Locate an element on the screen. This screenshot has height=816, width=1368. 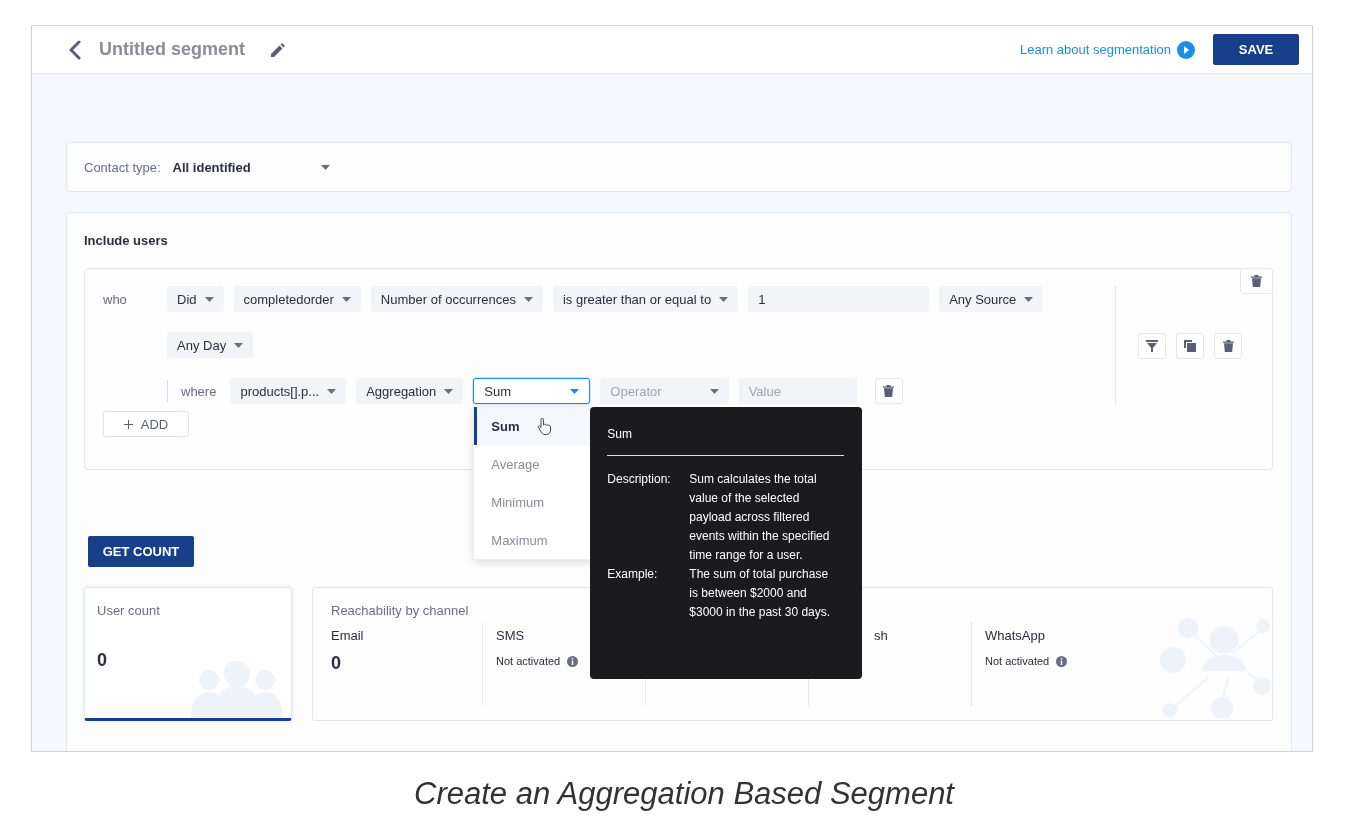
edit-icon is located at coordinates (278, 49).